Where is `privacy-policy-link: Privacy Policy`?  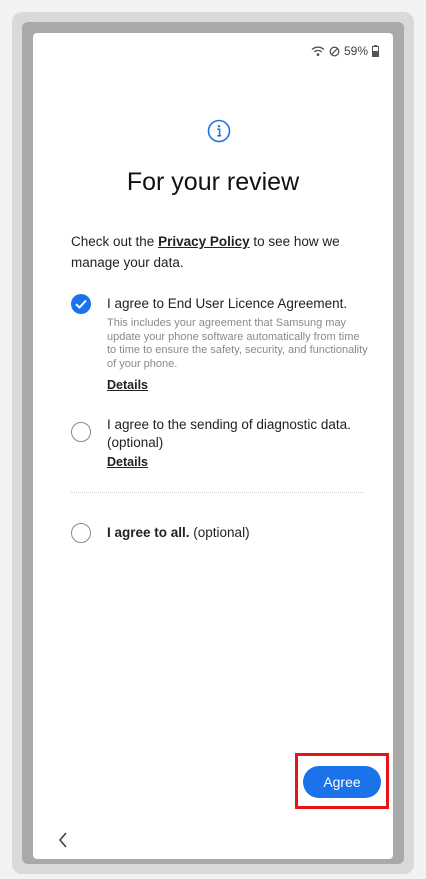 privacy-policy-link: Privacy Policy is located at coordinates (204, 241).